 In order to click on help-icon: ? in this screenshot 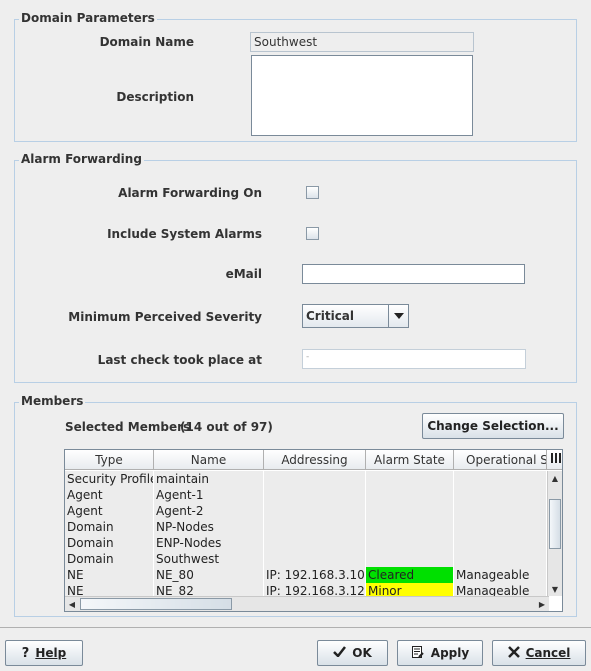, I will do `click(25, 653)`.